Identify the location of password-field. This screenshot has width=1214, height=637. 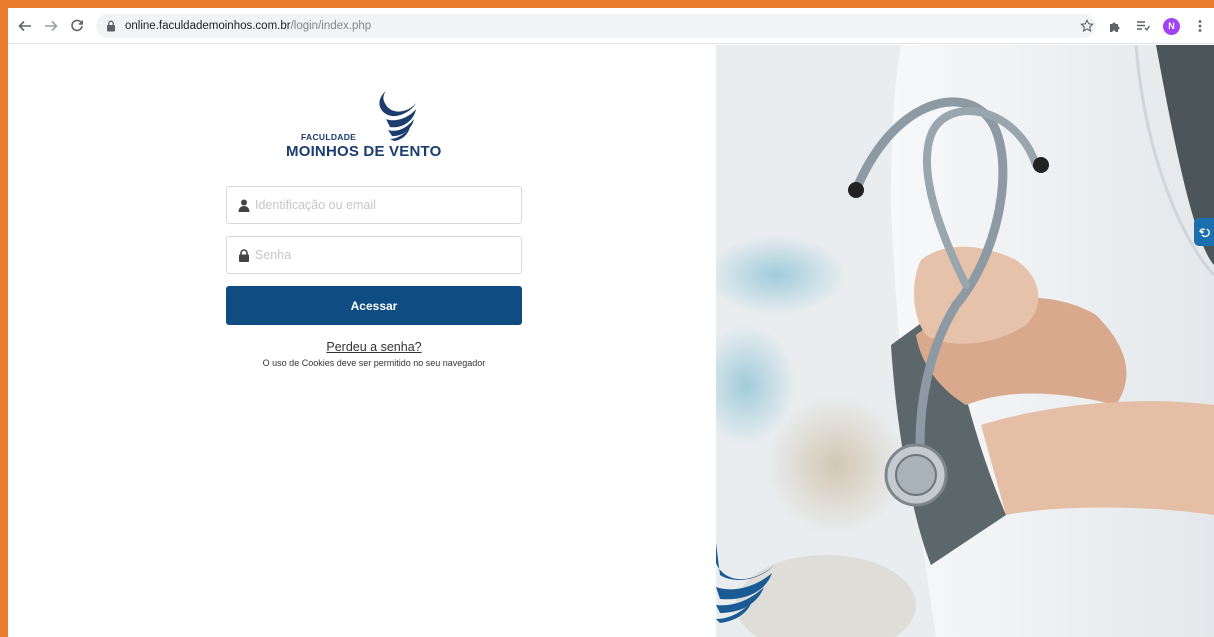
(374, 255).